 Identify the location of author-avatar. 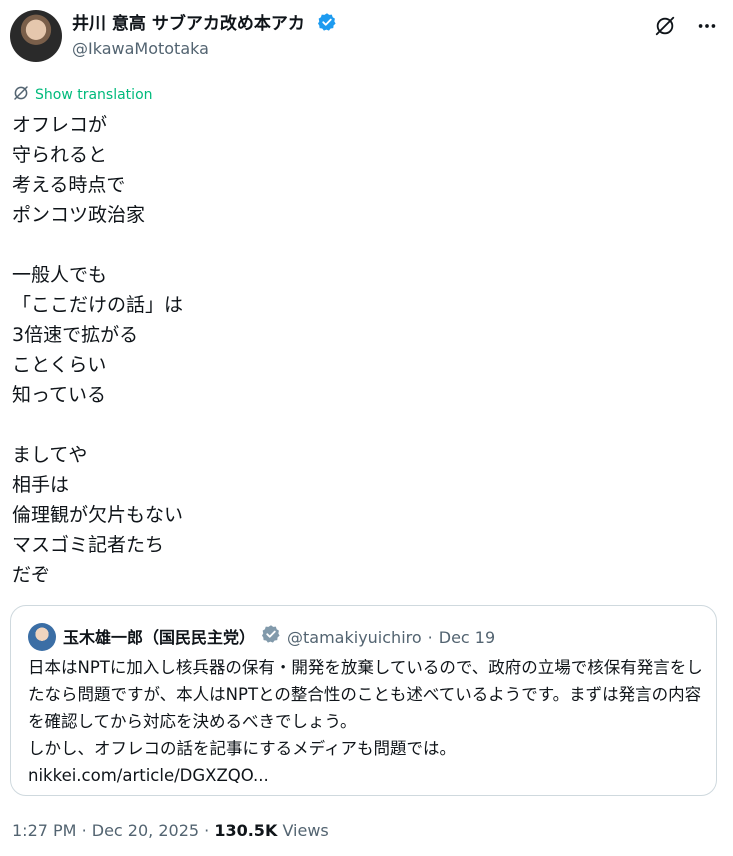
(36, 36).